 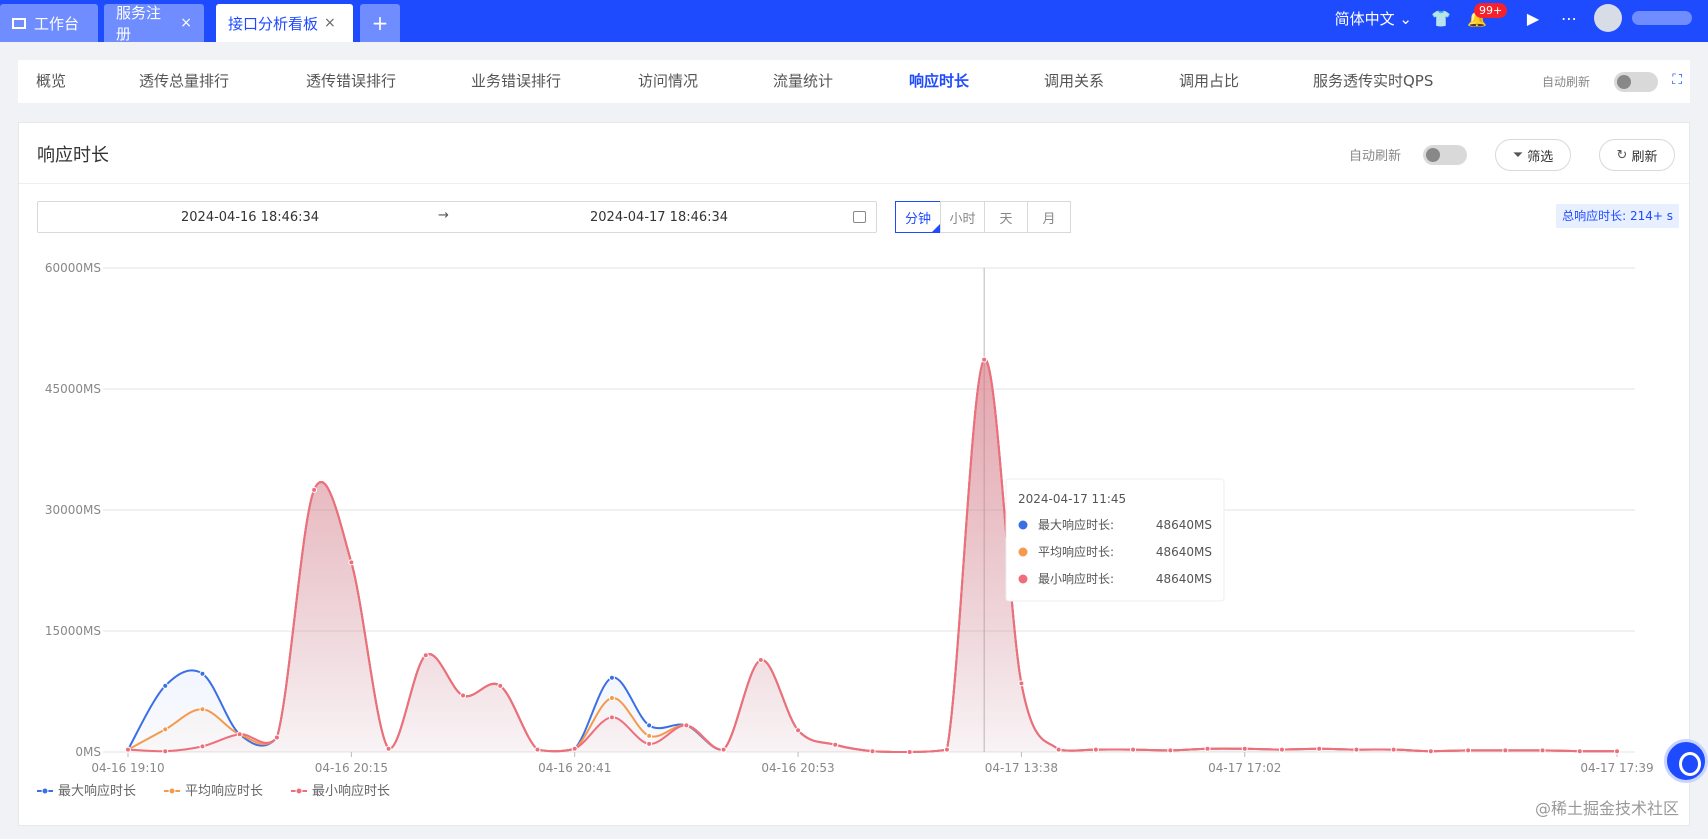 What do you see at coordinates (1686, 761) in the screenshot?
I see `assistant-float-button` at bounding box center [1686, 761].